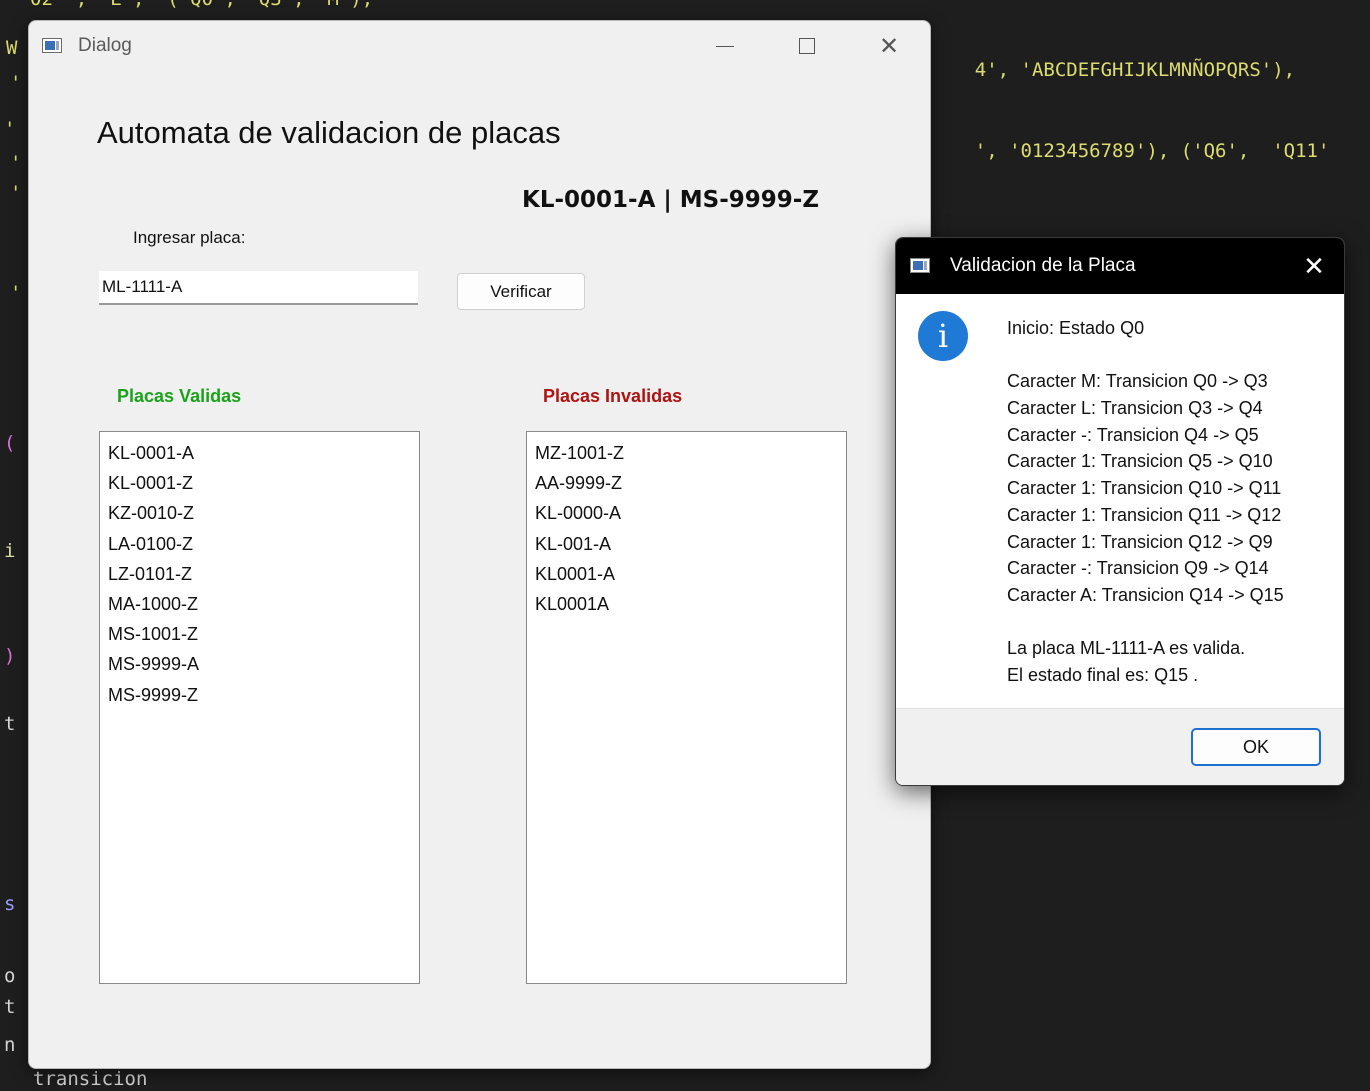 The image size is (1370, 1091). Describe the element at coordinates (1144, 488) in the screenshot. I see `transition-line: Caracter 1: Transicion Q10 -> Q11` at that location.